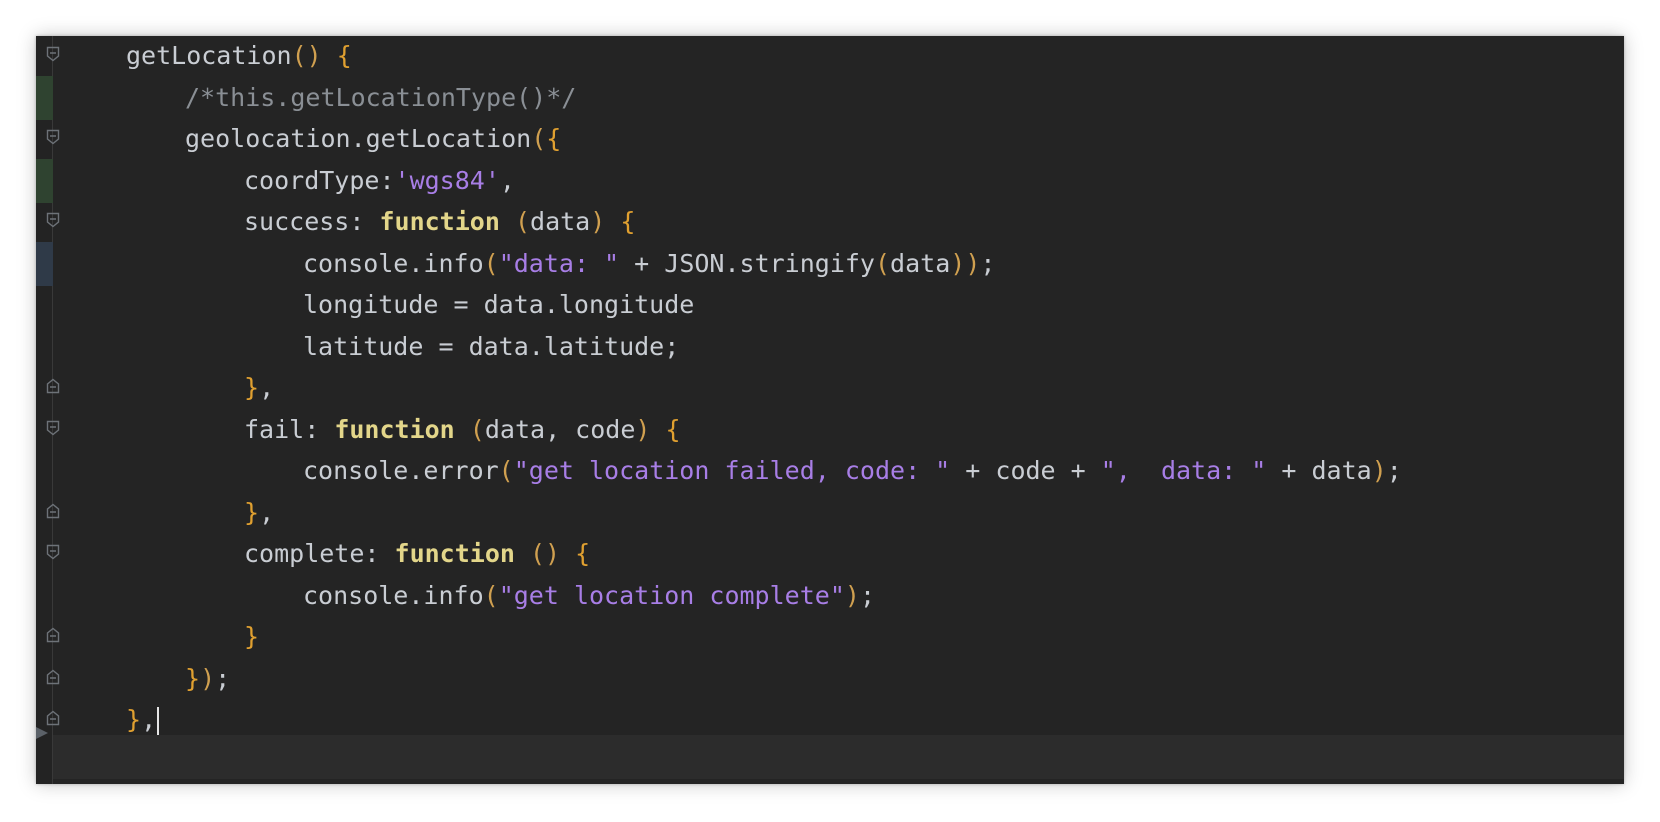 The height and width of the screenshot is (822, 1660). Describe the element at coordinates (312, 221) in the screenshot. I see `code-token: success:` at that location.